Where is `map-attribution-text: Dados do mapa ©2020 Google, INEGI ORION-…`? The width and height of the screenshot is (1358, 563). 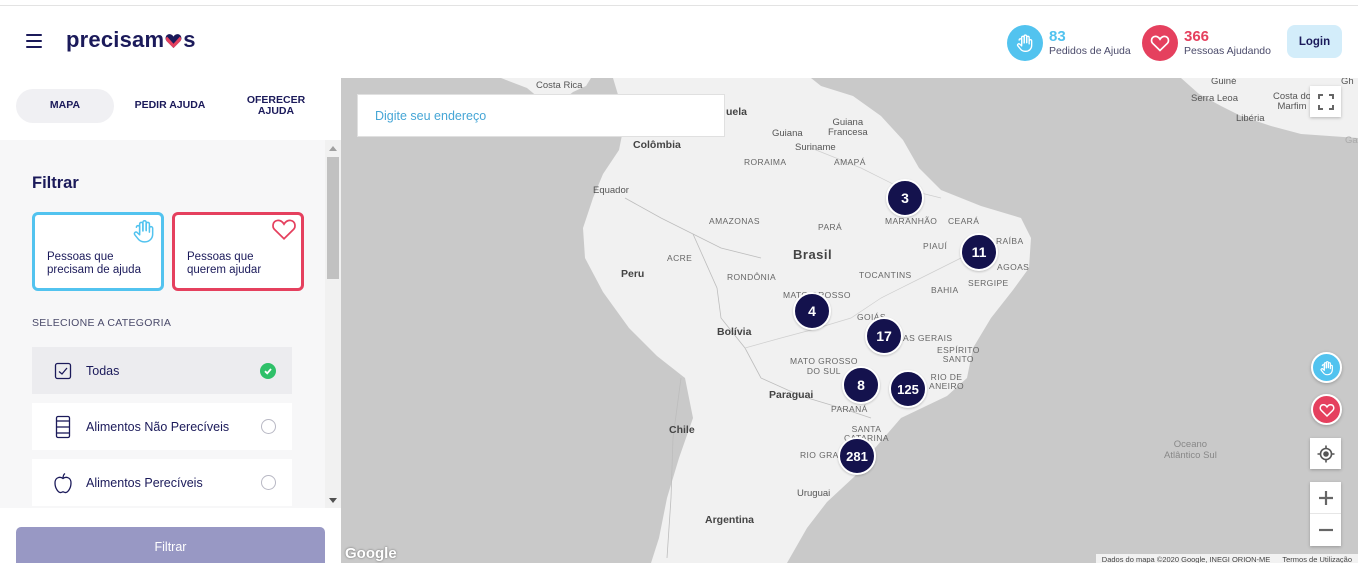 map-attribution-text: Dados do mapa ©2020 Google, INEGI ORION-… is located at coordinates (1186, 559).